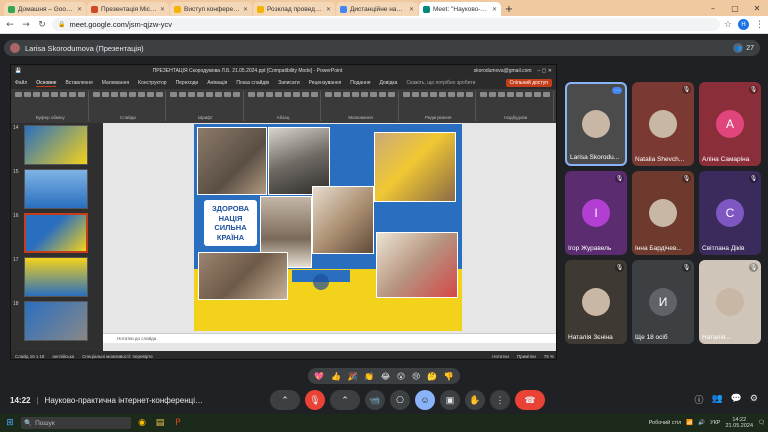 The width and height of the screenshot is (768, 432). What do you see at coordinates (78, 83) in the screenshot?
I see `ppt-menu-tab: Вставлення` at bounding box center [78, 83].